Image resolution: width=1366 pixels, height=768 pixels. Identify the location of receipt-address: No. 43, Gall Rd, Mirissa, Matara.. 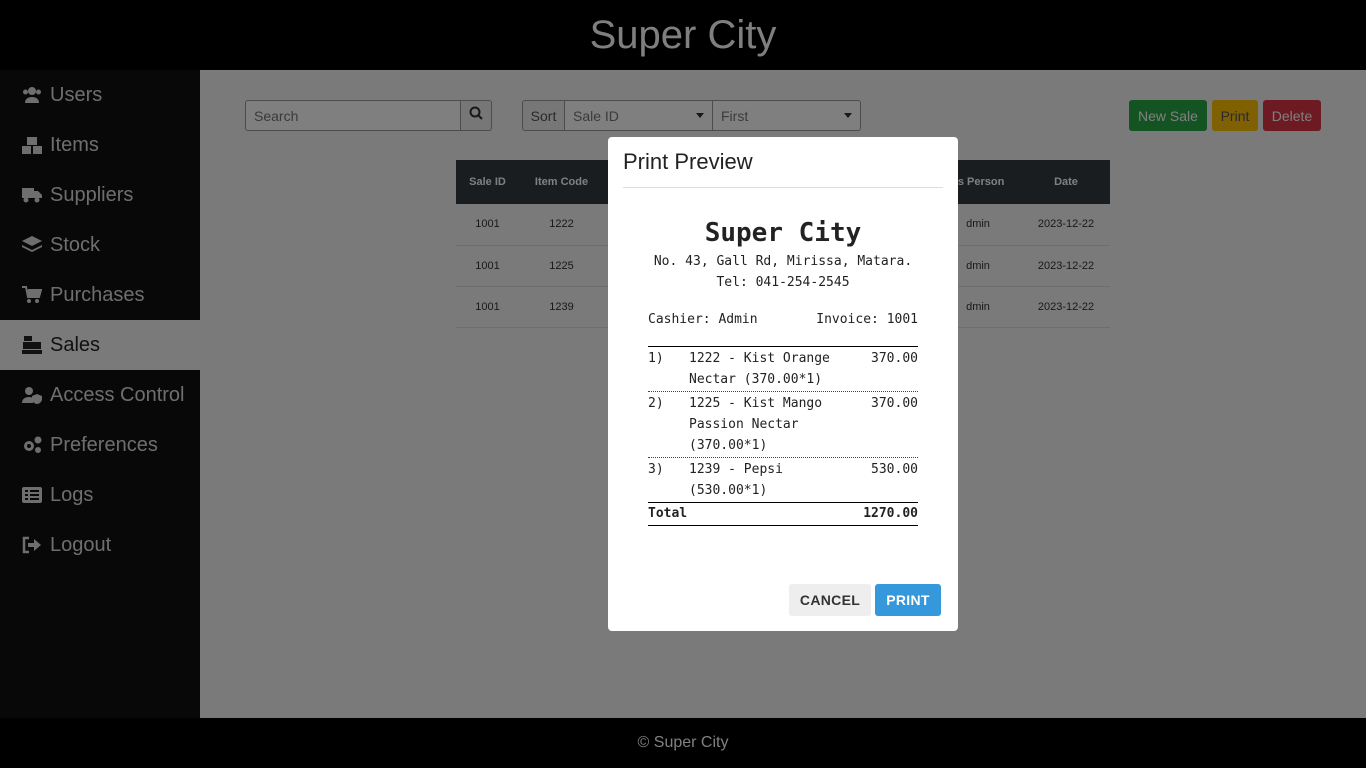
(783, 261).